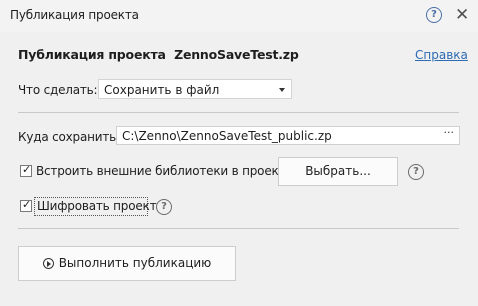  I want to click on encrypt-help-icon: ?, so click(164, 207).